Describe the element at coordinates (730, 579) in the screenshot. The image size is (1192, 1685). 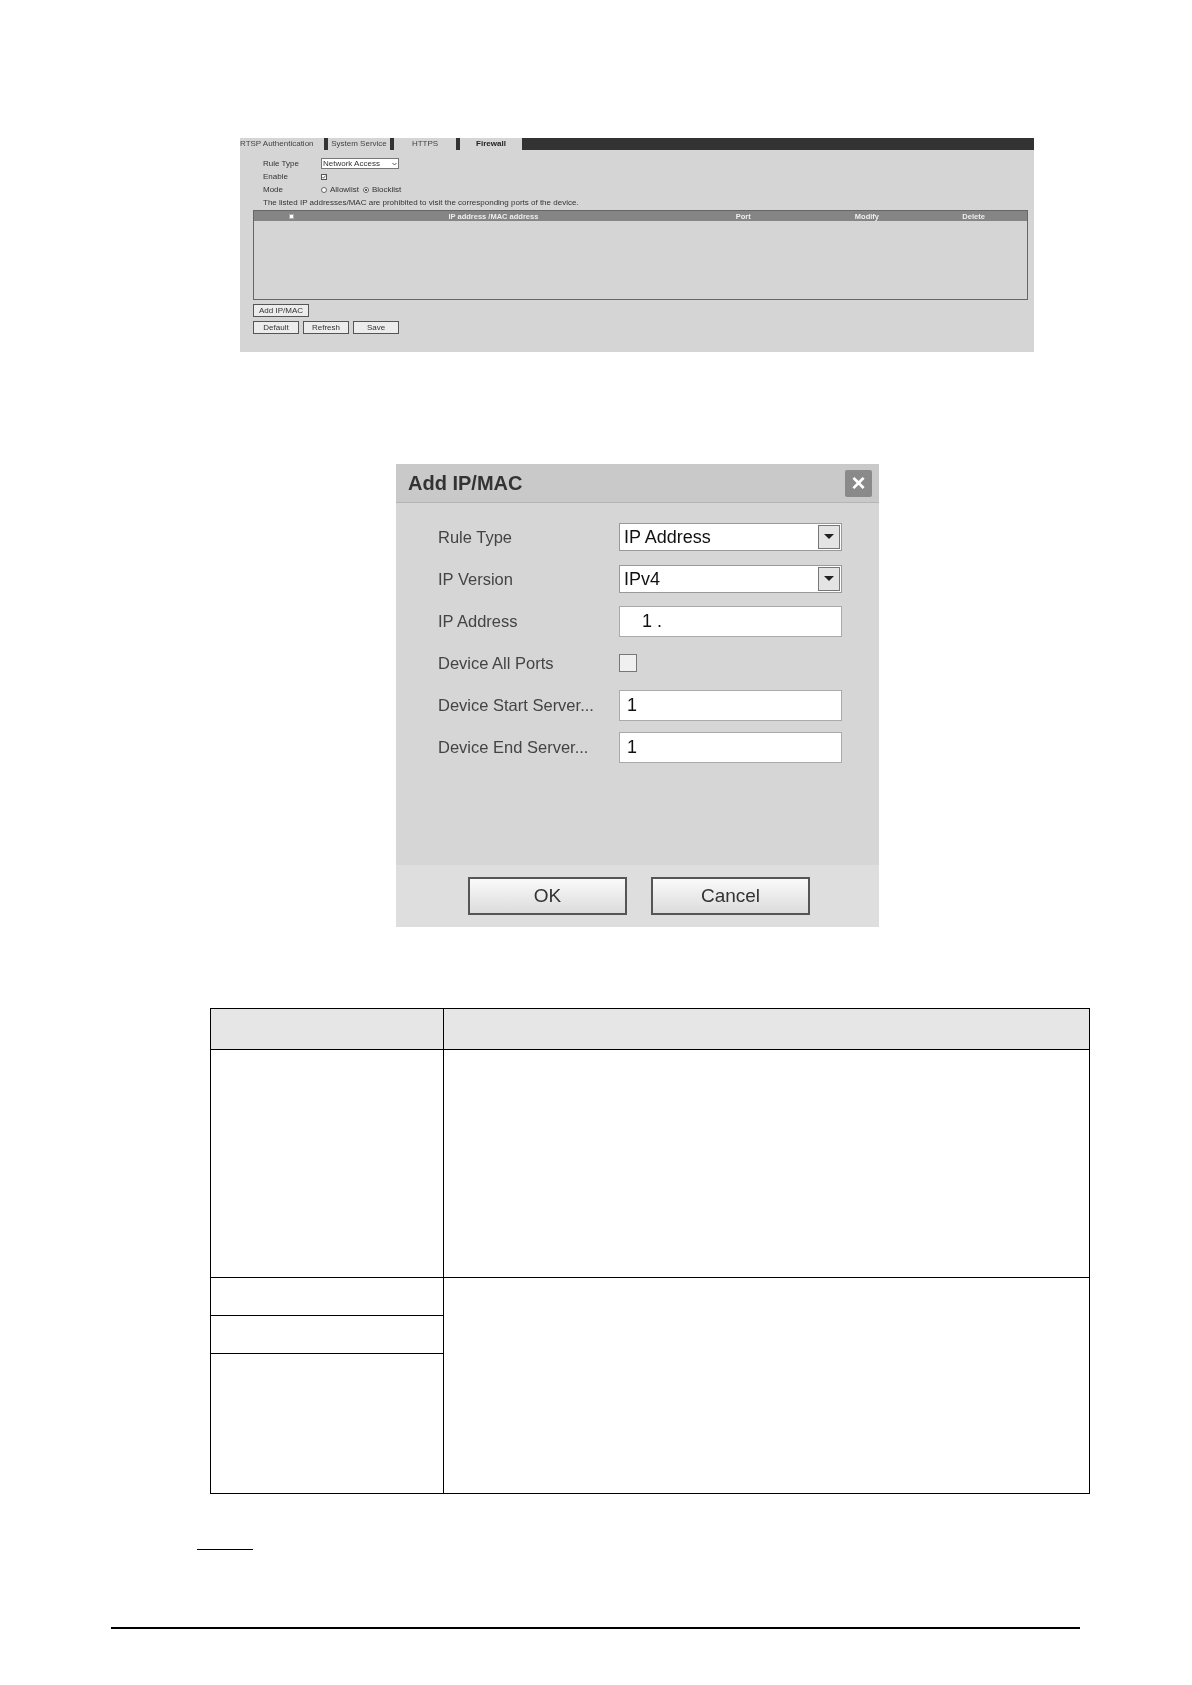
I see `dropdown-field: IPv4` at that location.